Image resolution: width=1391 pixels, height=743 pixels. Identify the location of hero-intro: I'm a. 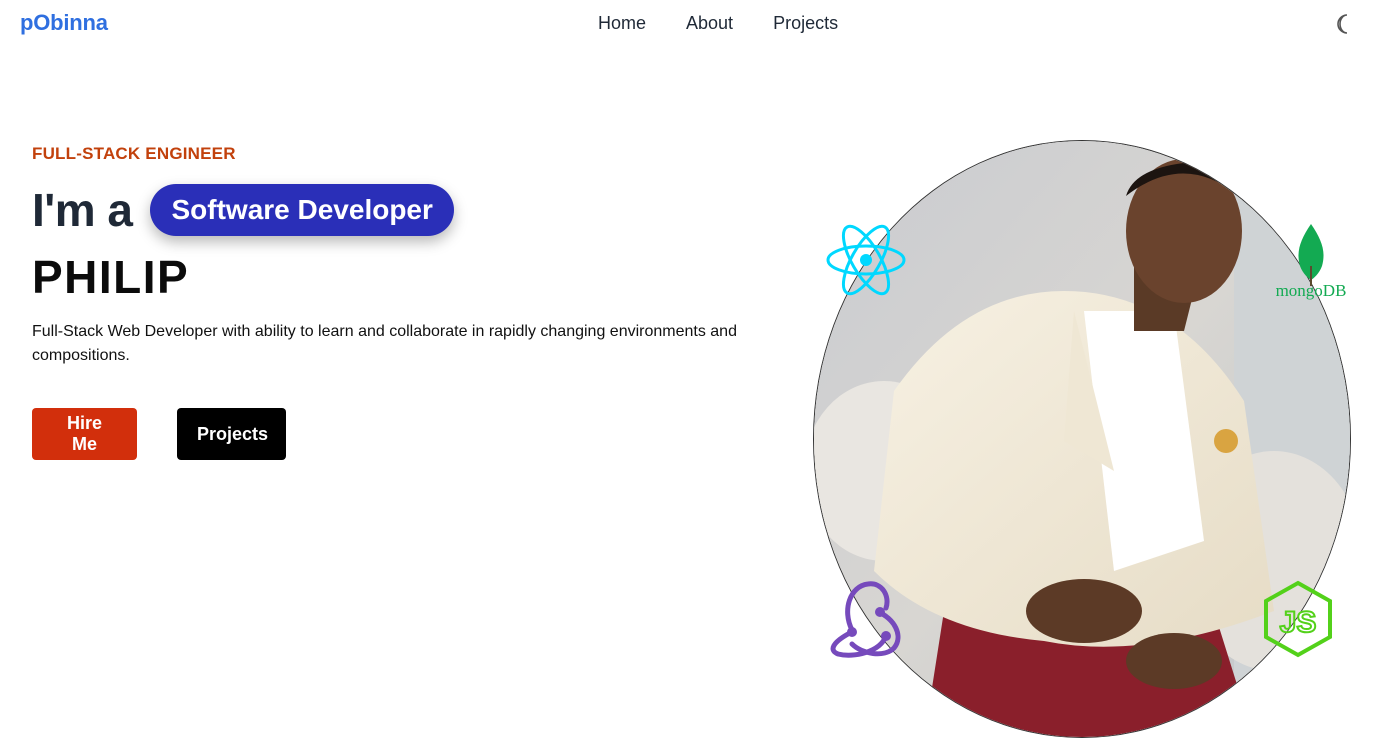
(82, 210).